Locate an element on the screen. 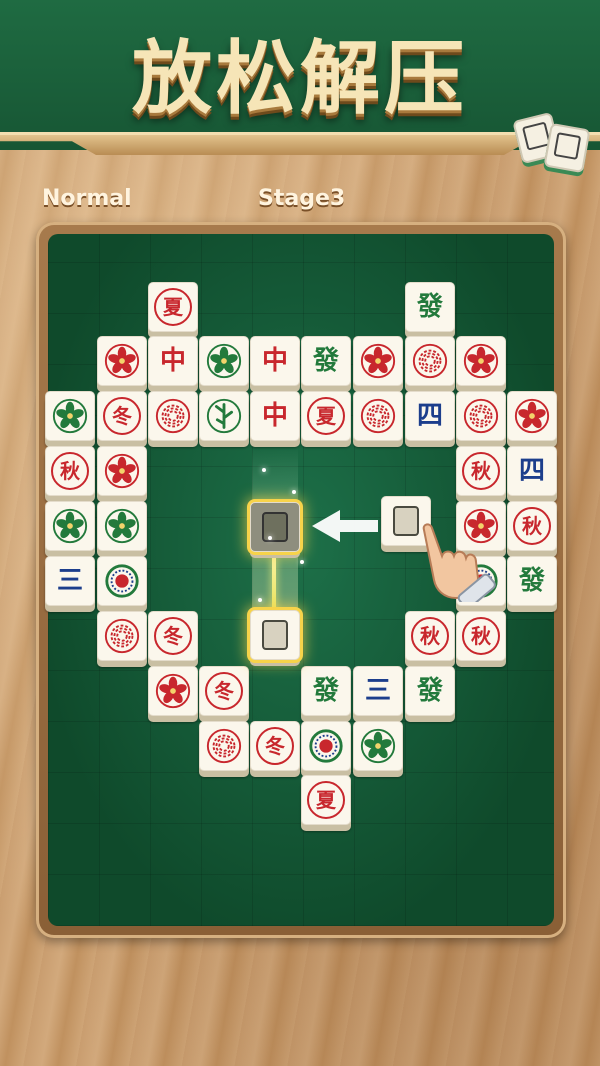  tile-face: 三 is located at coordinates (378, 691).